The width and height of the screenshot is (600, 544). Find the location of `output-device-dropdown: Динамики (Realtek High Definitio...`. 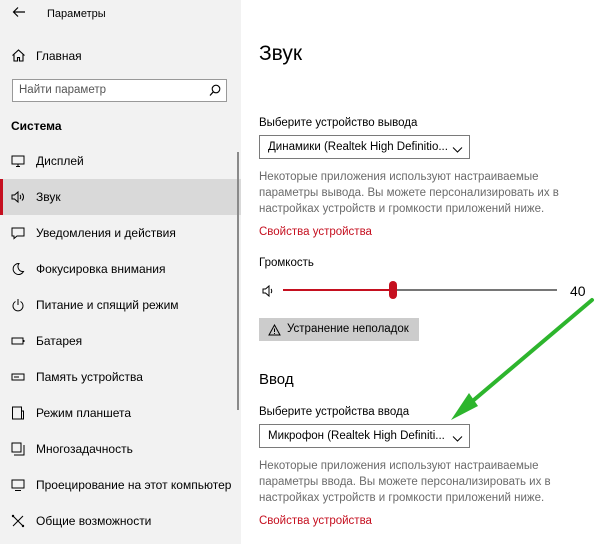

output-device-dropdown: Динамики (Realtek High Definitio... is located at coordinates (364, 147).